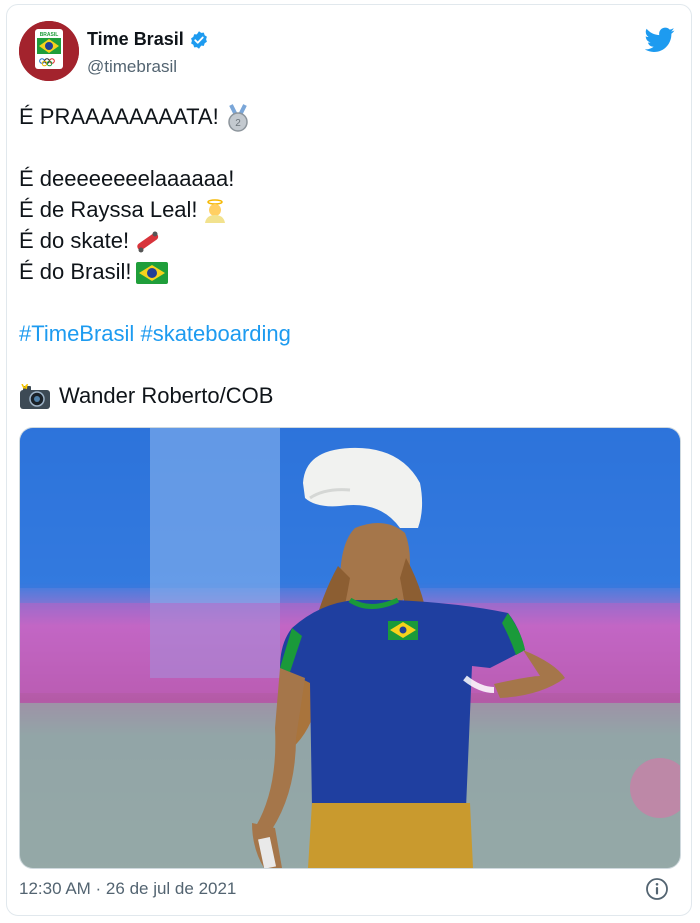  I want to click on angel-face-icon, so click(214, 211).